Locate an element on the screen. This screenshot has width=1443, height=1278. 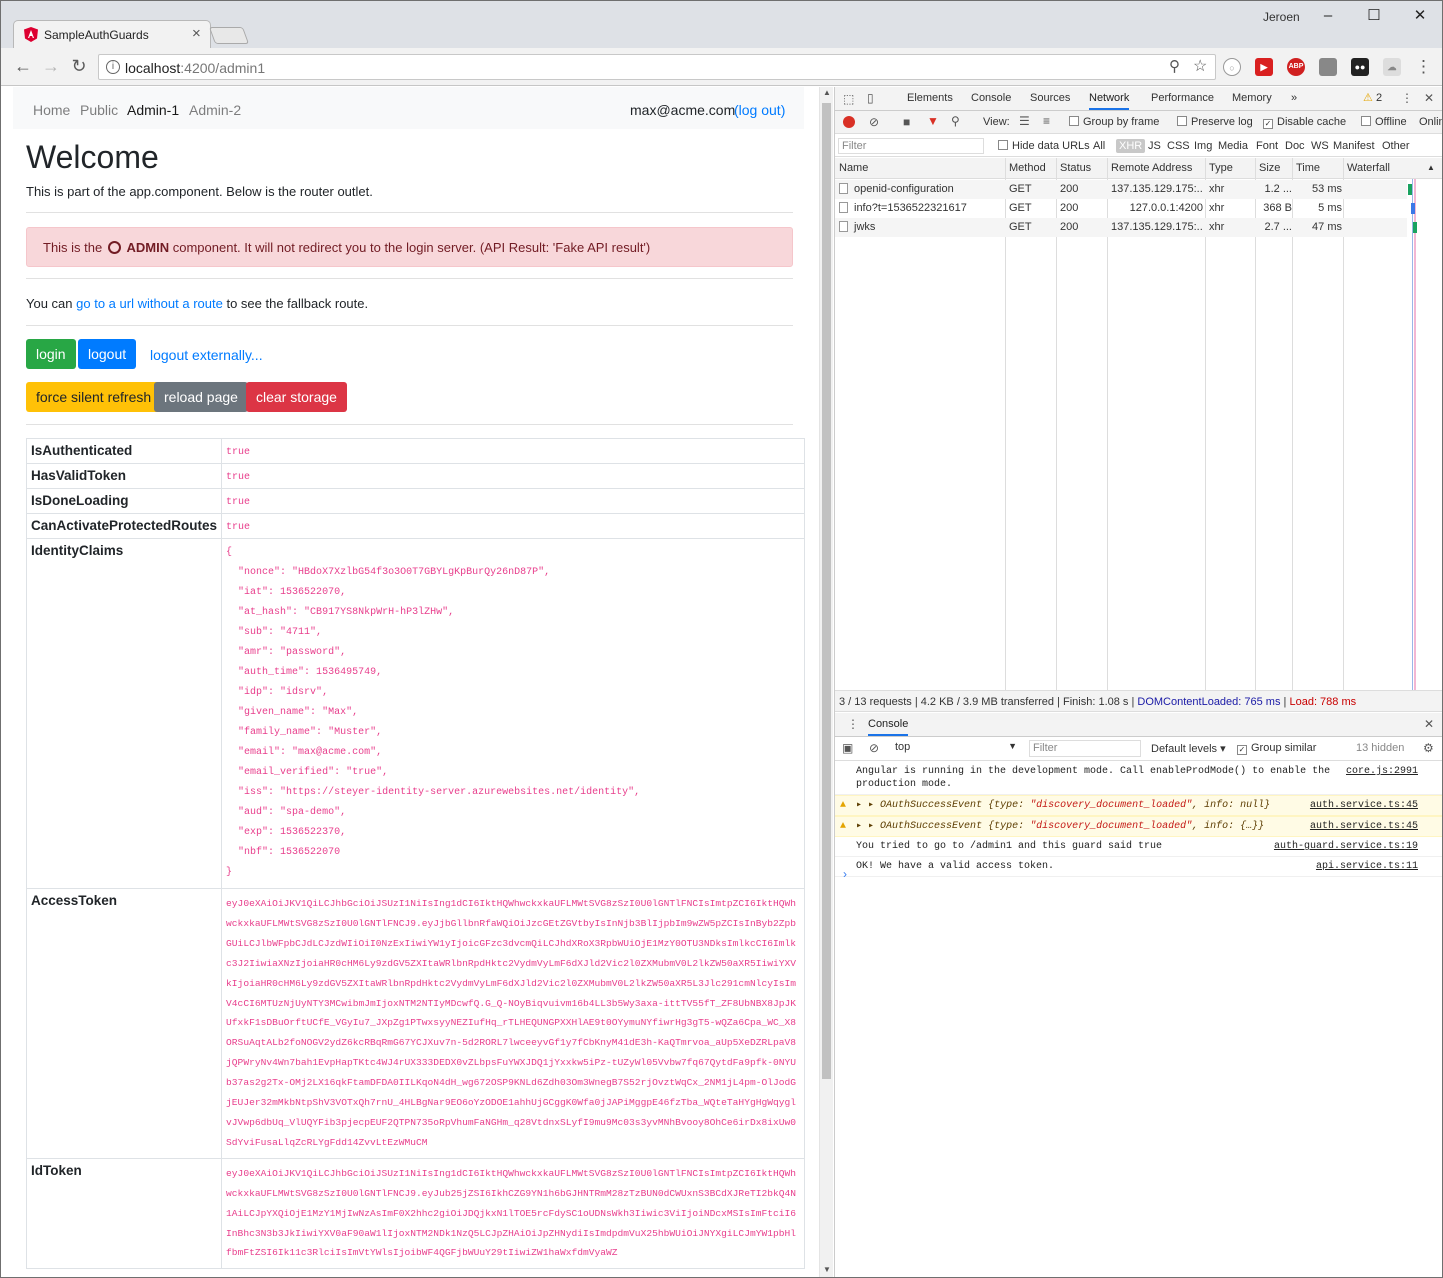
drawer-menu-icon: ⋮ is located at coordinates (853, 724).